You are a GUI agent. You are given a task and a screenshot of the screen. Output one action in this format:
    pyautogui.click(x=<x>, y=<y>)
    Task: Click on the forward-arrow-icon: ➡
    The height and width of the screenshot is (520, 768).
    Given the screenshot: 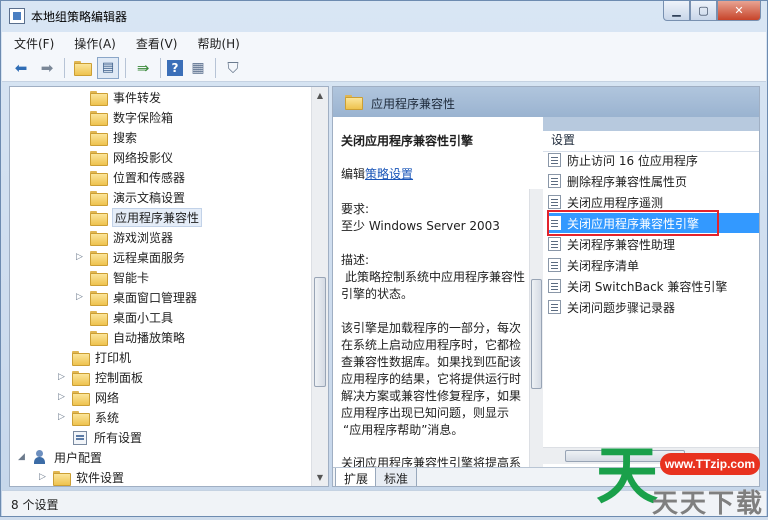 What is the action you would take?
    pyautogui.click(x=47, y=68)
    